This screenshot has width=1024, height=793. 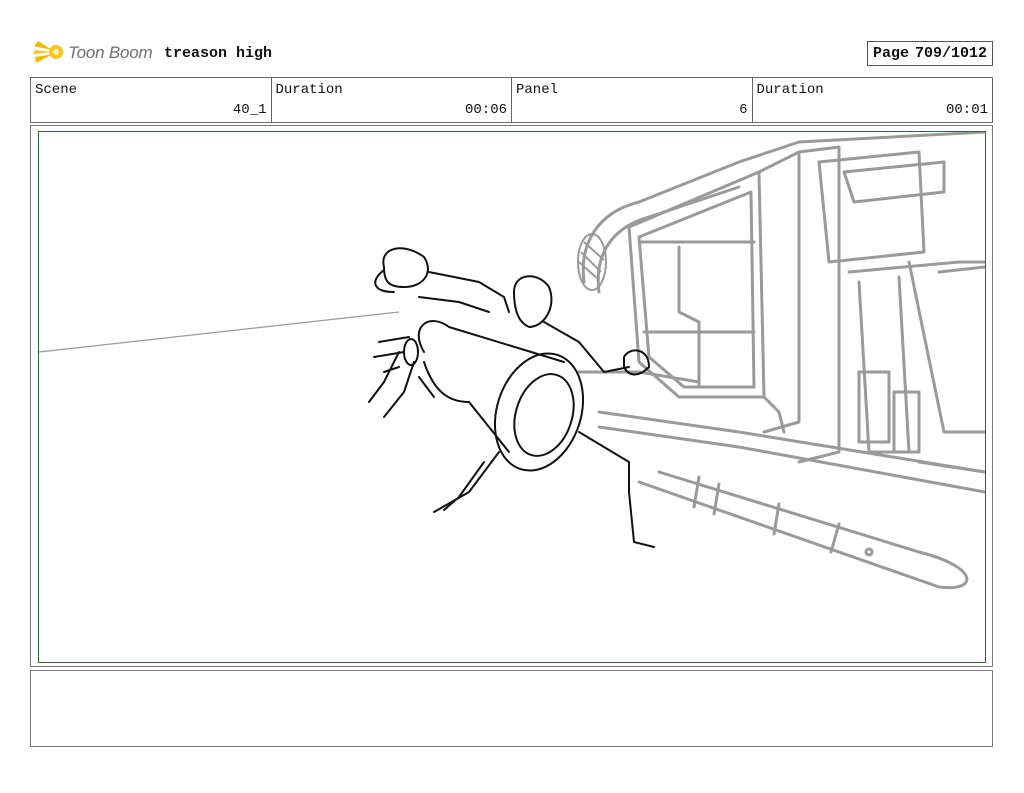 What do you see at coordinates (511, 708) in the screenshot?
I see `panel-notes-box` at bounding box center [511, 708].